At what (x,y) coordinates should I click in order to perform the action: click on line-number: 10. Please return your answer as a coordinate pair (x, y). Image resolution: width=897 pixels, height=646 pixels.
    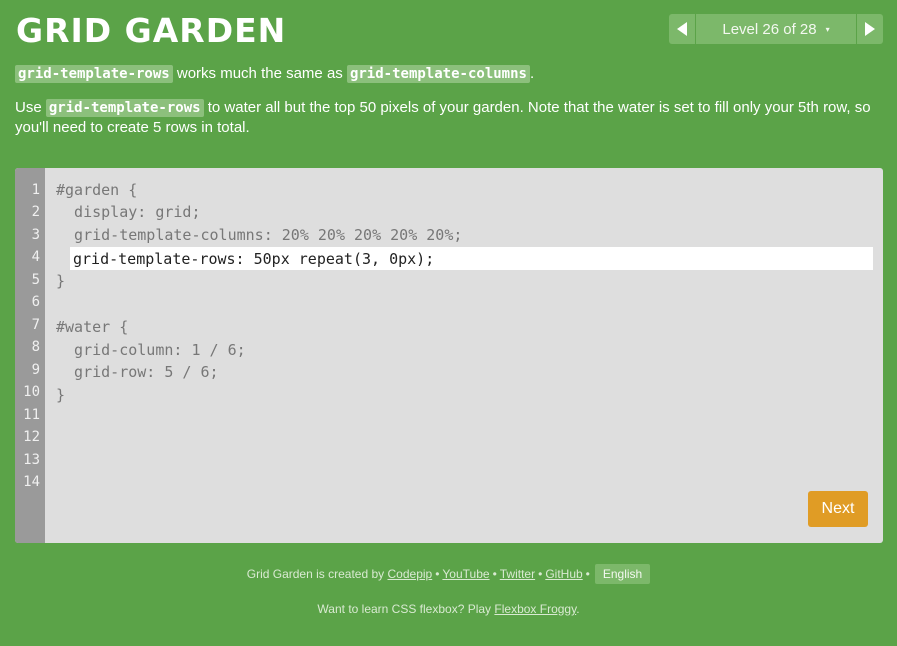
    Looking at the image, I should click on (31, 392).